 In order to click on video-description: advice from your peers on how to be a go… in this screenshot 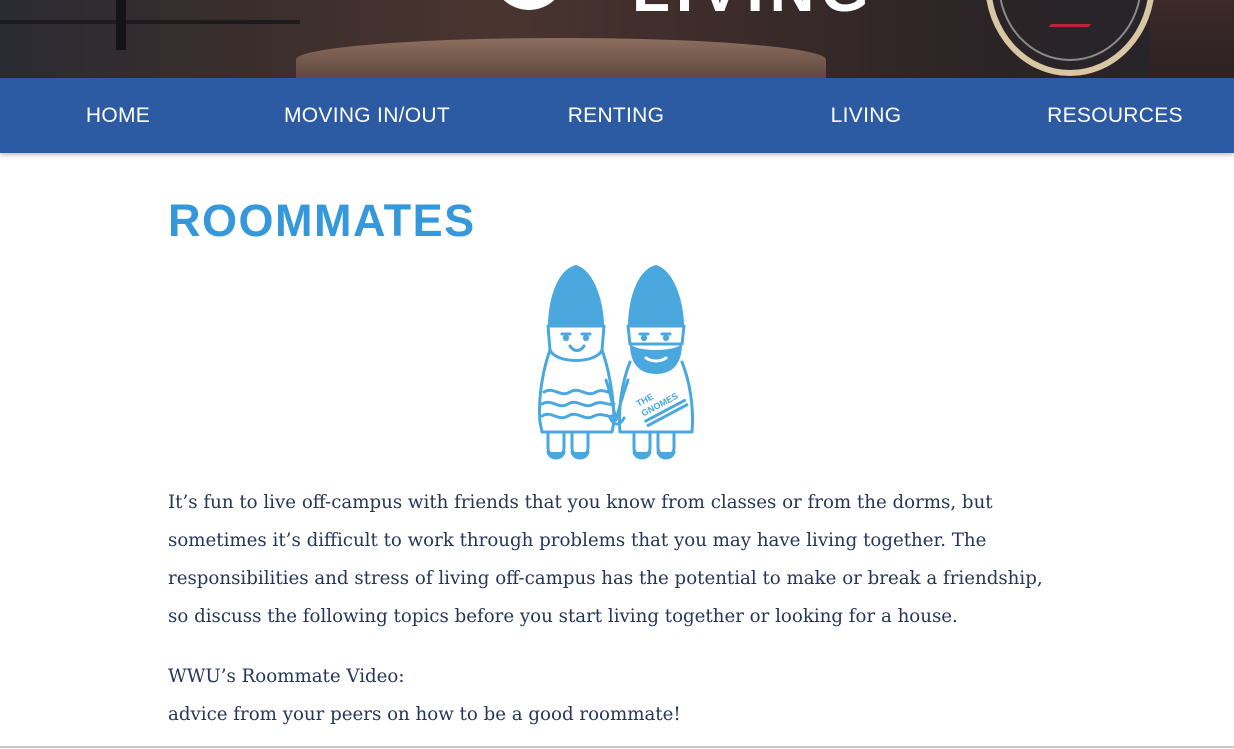, I will do `click(424, 714)`.